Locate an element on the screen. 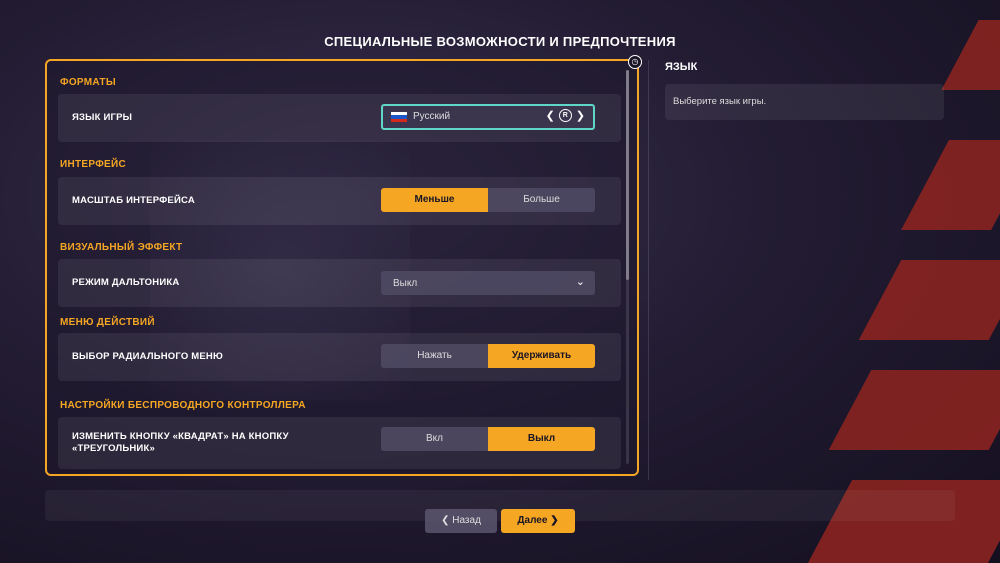 The height and width of the screenshot is (563, 1000). section-title-action-menu: МЕНЮ ДЕЙСТВИЙ is located at coordinates (107, 322).